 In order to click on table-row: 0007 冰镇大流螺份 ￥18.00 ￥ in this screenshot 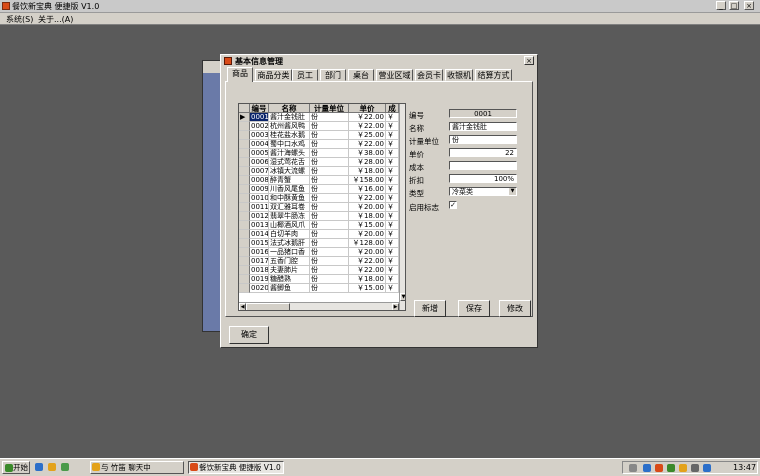, I will do `click(319, 171)`.